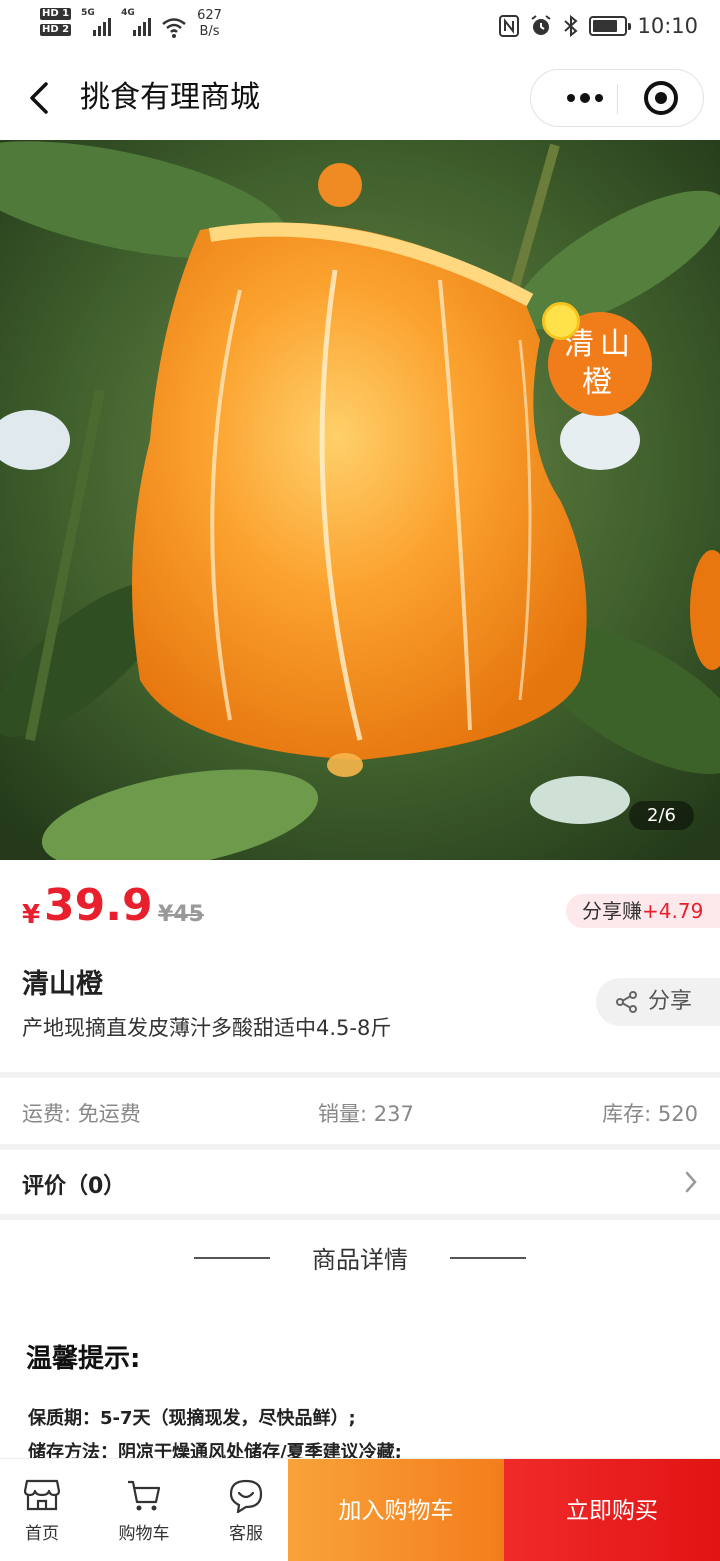 The width and height of the screenshot is (720, 1561). Describe the element at coordinates (612, 1510) in the screenshot. I see `buy-now-button: 立即购买` at that location.